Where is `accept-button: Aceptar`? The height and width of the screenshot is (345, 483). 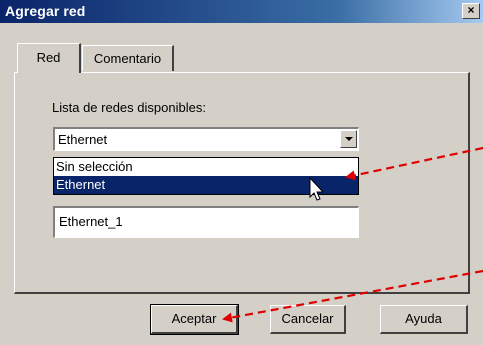
accept-button: Aceptar is located at coordinates (194, 319).